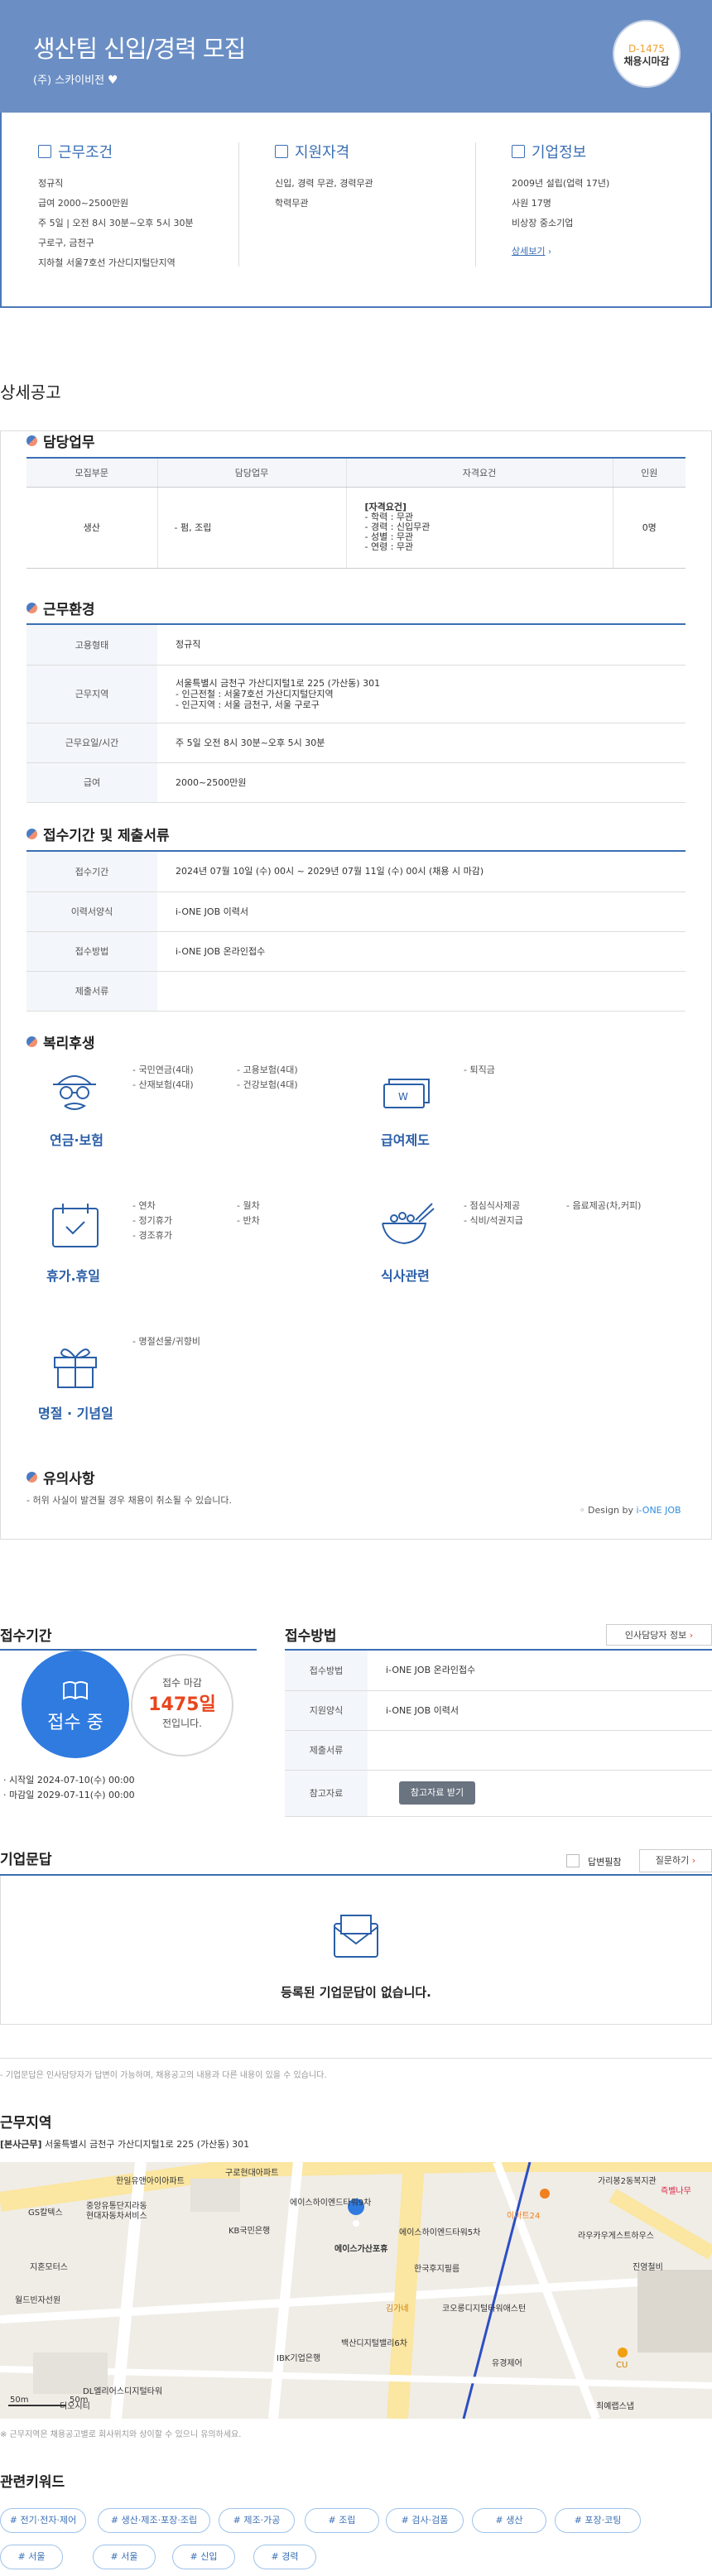  I want to click on building-icon, so click(518, 151).